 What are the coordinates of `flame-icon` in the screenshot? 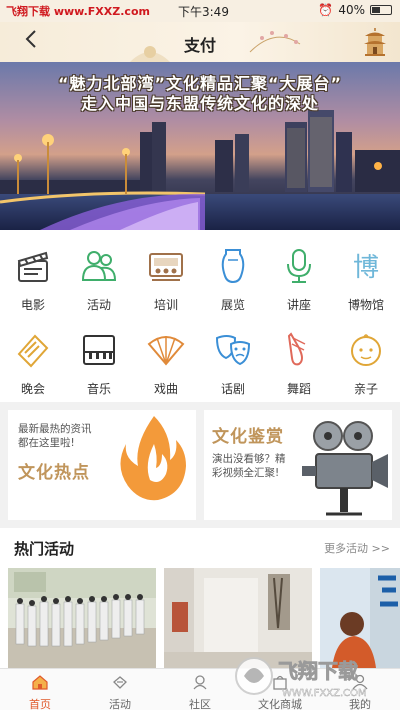 It's located at (153, 458).